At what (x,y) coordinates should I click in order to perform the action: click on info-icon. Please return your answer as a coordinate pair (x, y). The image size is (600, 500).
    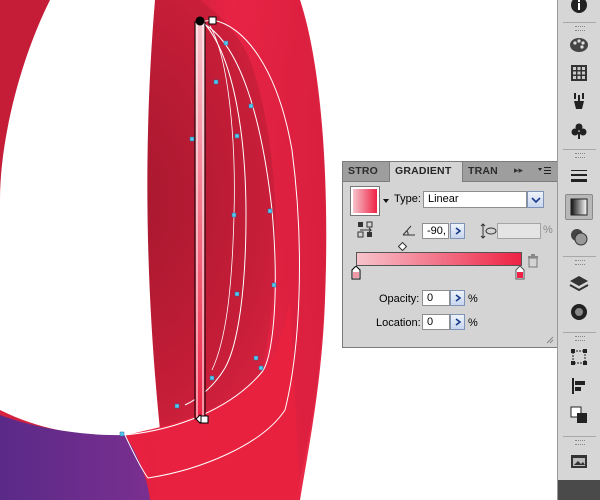
    Looking at the image, I should click on (579, 6).